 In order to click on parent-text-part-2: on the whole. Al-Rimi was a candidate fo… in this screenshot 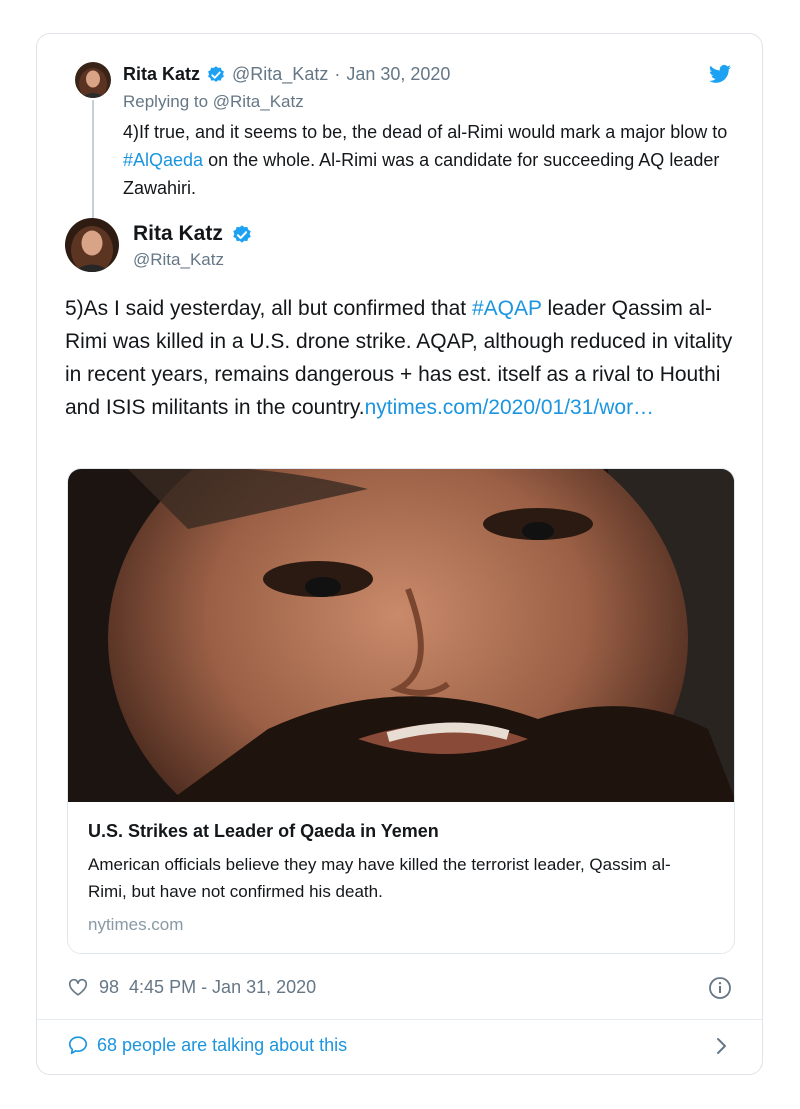, I will do `click(421, 174)`.